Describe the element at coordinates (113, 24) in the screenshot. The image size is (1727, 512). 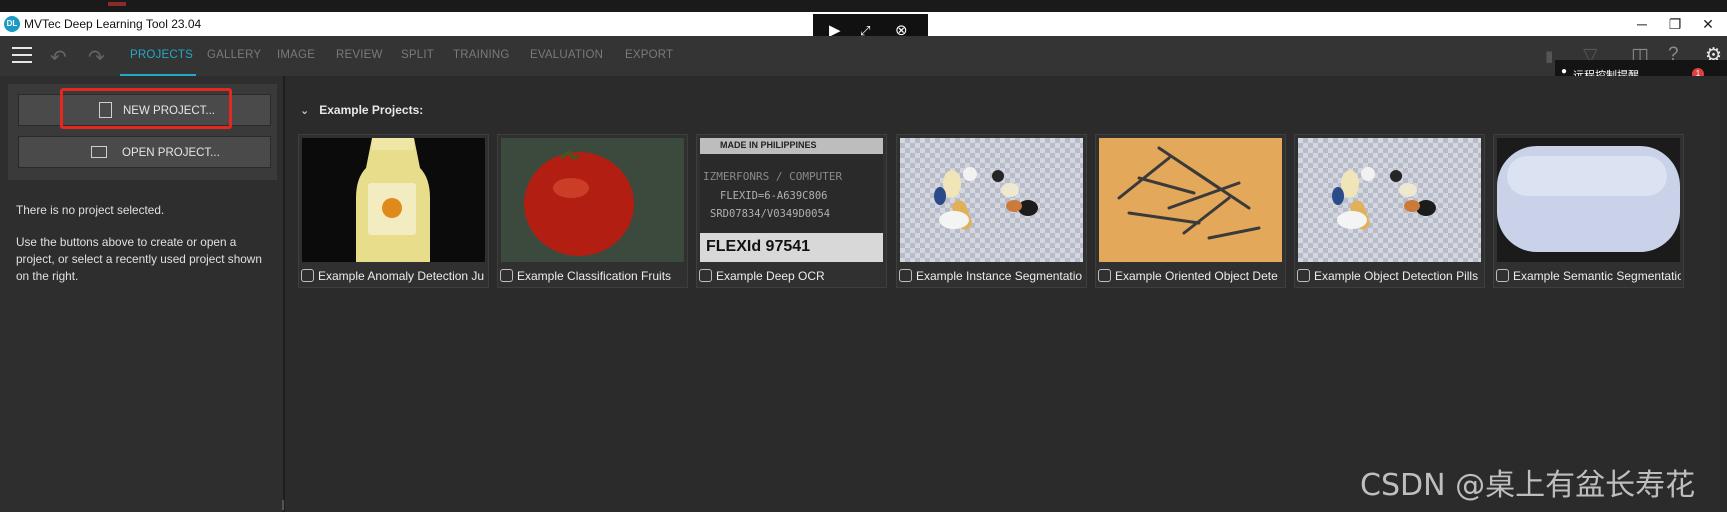
I see `window-title: MVTec Deep Learning Tool 23.04` at that location.